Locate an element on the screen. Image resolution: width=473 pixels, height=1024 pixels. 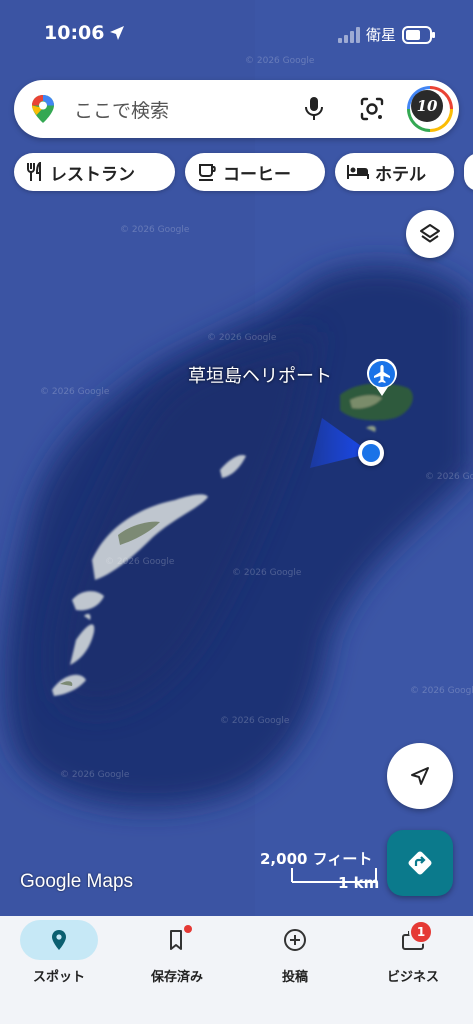
airplane-icon is located at coordinates (382, 379).